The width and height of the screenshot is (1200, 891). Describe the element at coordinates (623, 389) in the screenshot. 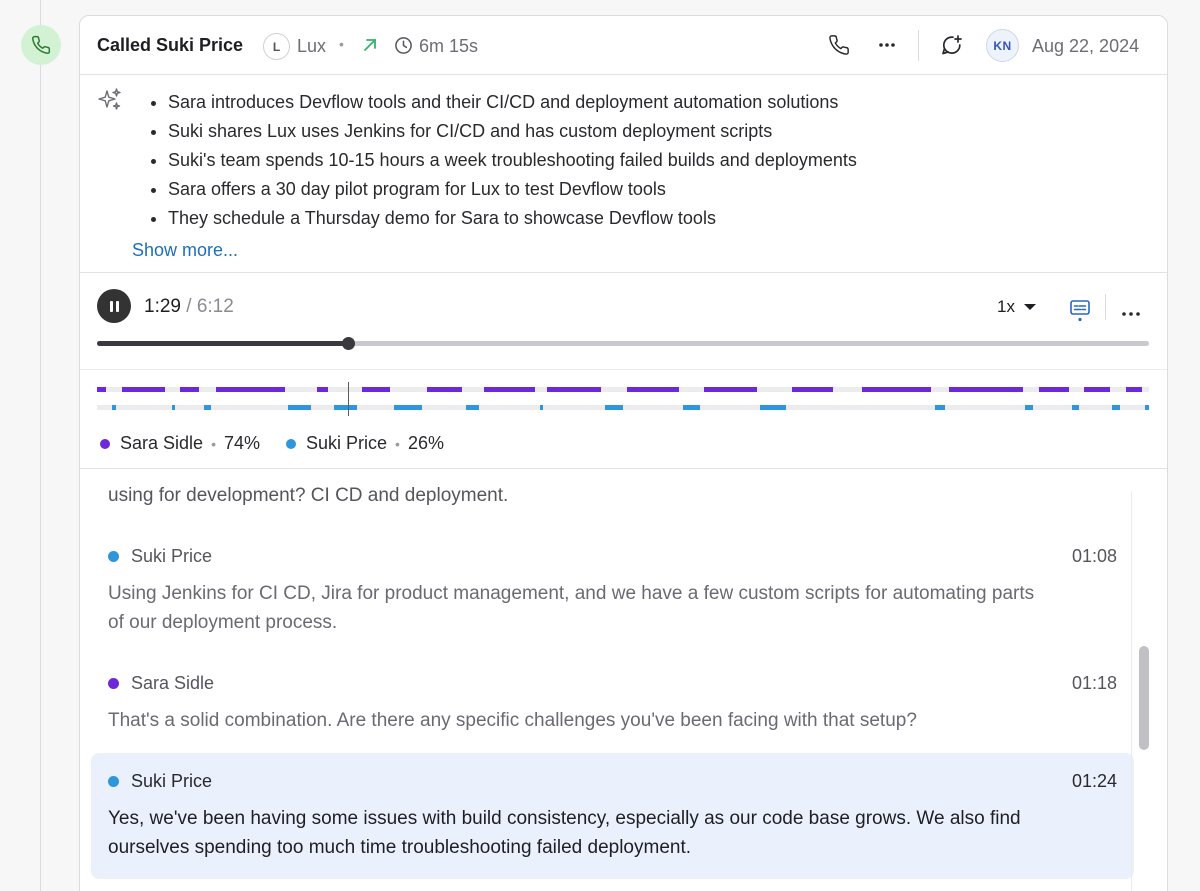

I see `speaker-timeline-sara` at that location.